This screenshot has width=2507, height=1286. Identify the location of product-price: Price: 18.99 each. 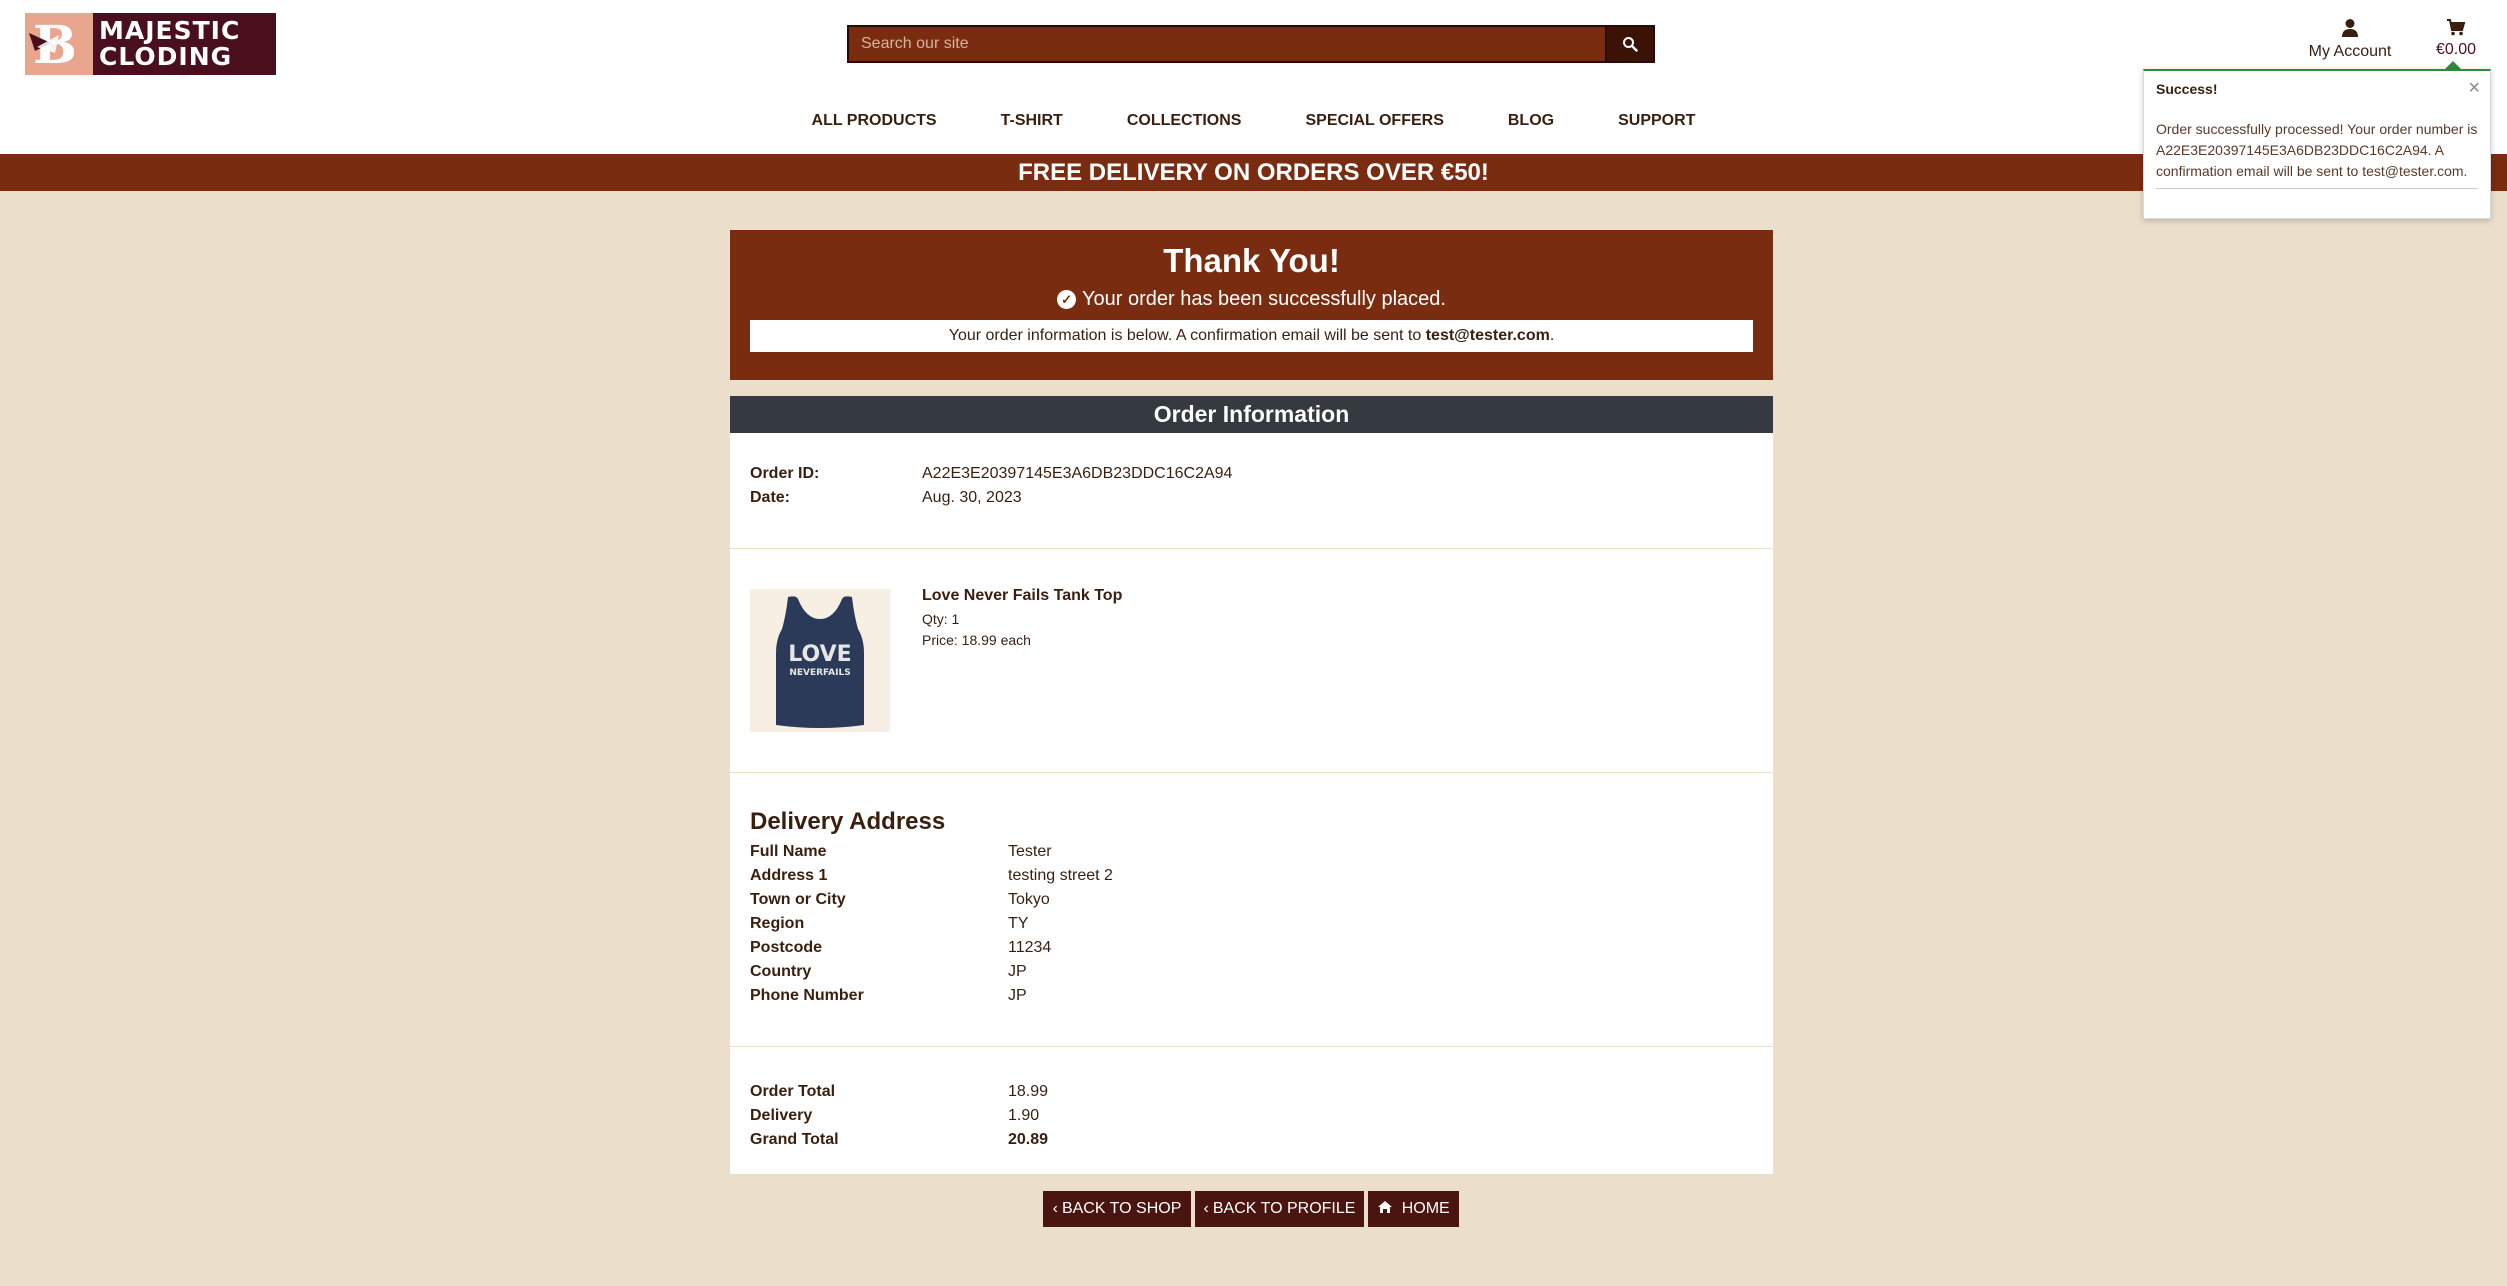
(976, 640).